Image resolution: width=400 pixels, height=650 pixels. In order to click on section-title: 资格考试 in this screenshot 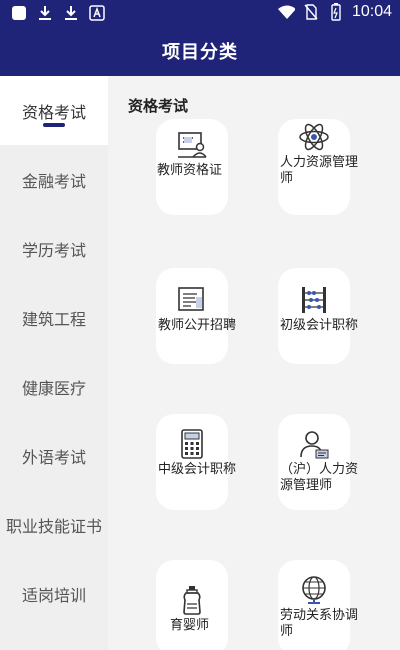, I will do `click(158, 106)`.